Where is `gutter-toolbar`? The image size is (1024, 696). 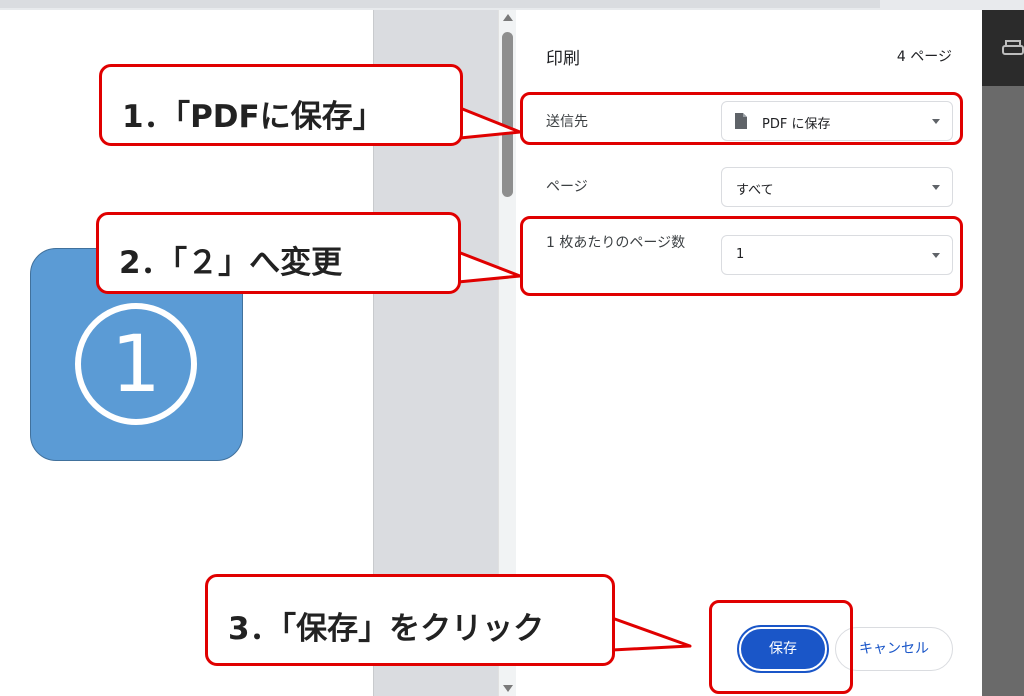
gutter-toolbar is located at coordinates (1003, 48).